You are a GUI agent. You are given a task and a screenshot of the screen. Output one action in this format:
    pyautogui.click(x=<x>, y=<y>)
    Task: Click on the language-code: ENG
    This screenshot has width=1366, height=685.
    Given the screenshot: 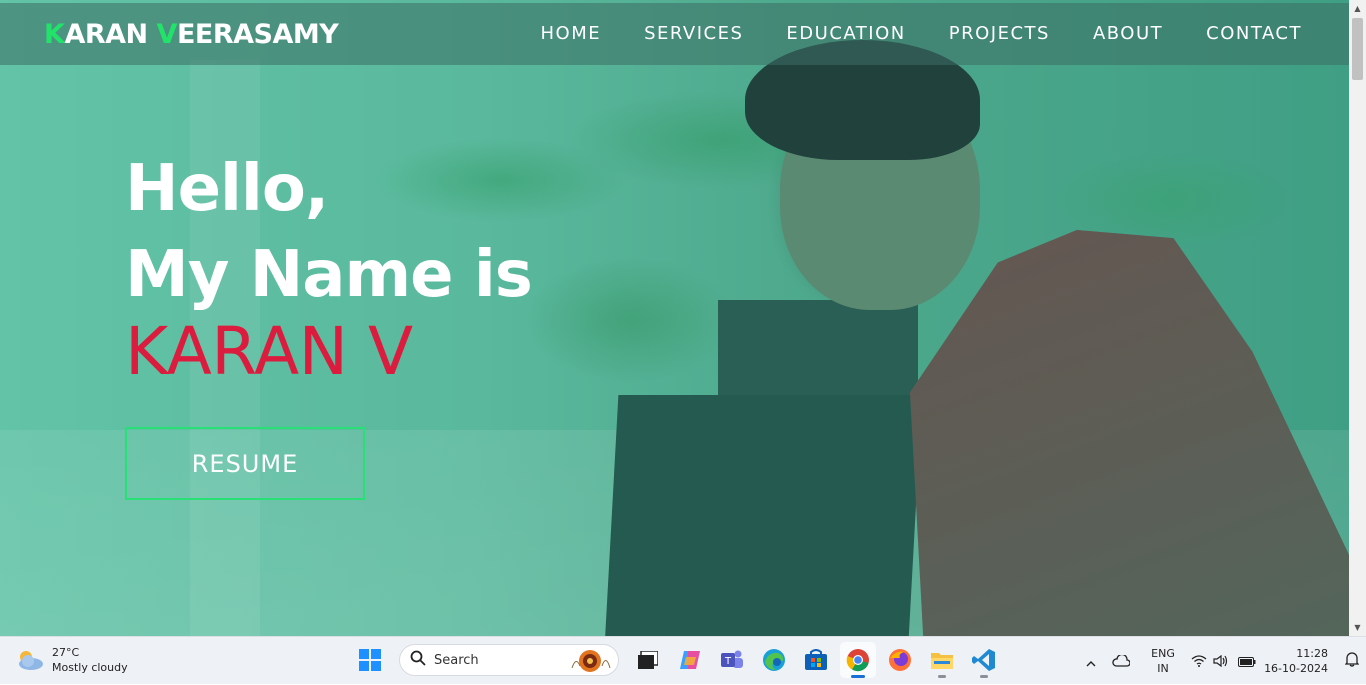 What is the action you would take?
    pyautogui.click(x=1163, y=653)
    